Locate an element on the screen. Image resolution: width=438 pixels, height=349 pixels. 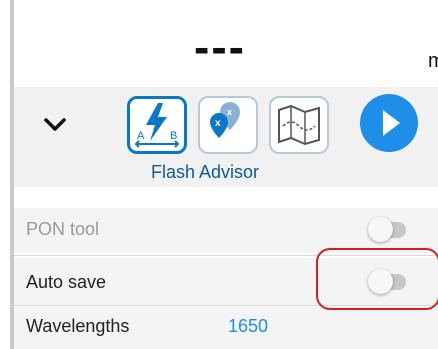
wavelengths-value: 1650 is located at coordinates (248, 326).